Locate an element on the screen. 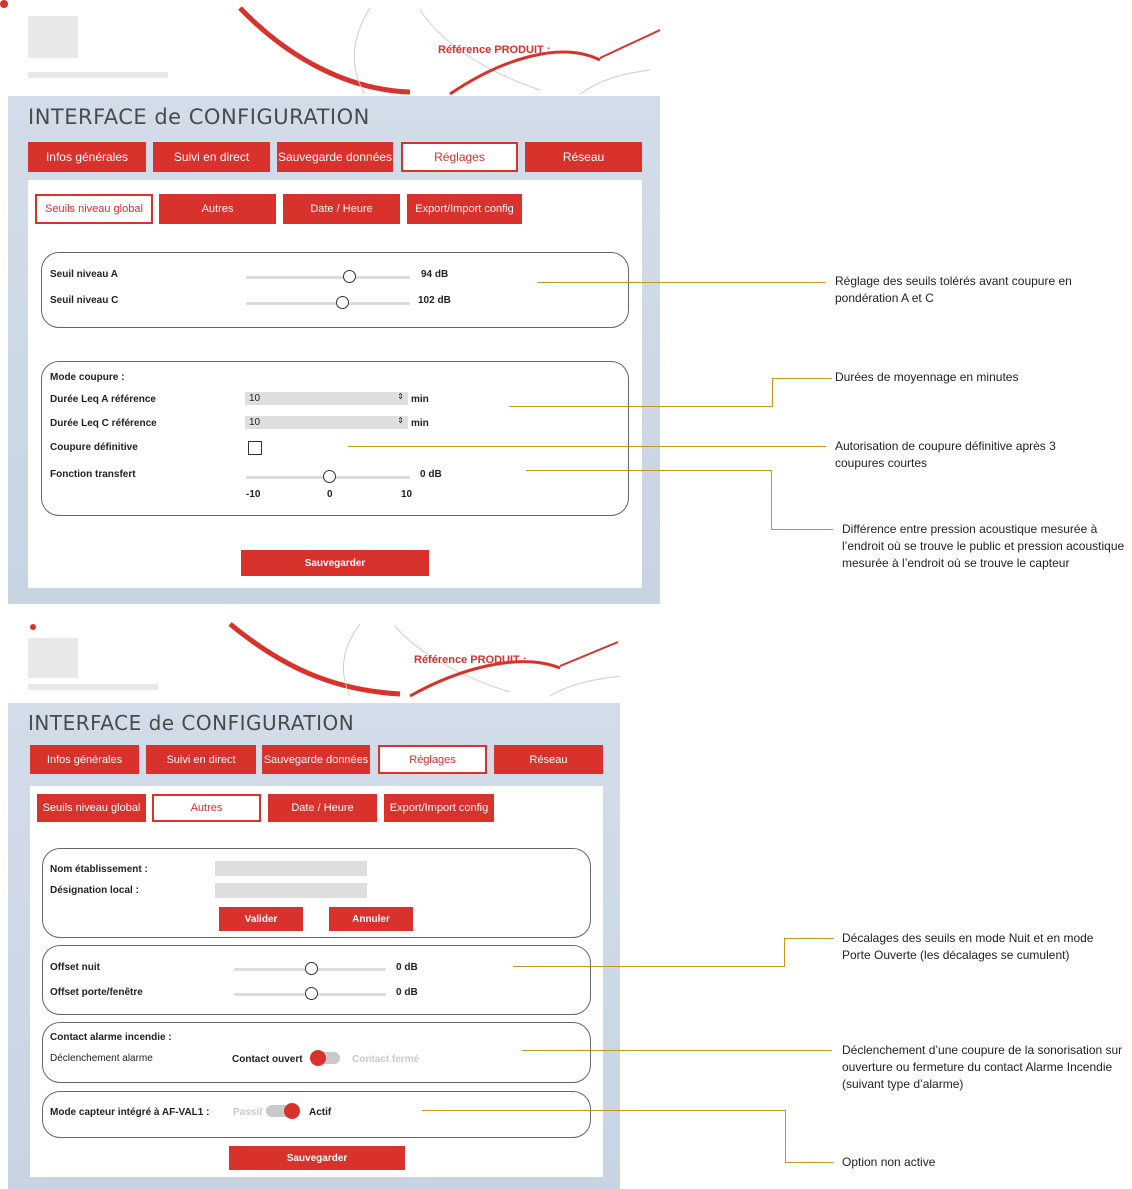 The height and width of the screenshot is (1189, 1132). contact-closed-option: Contact fermé is located at coordinates (386, 1059).